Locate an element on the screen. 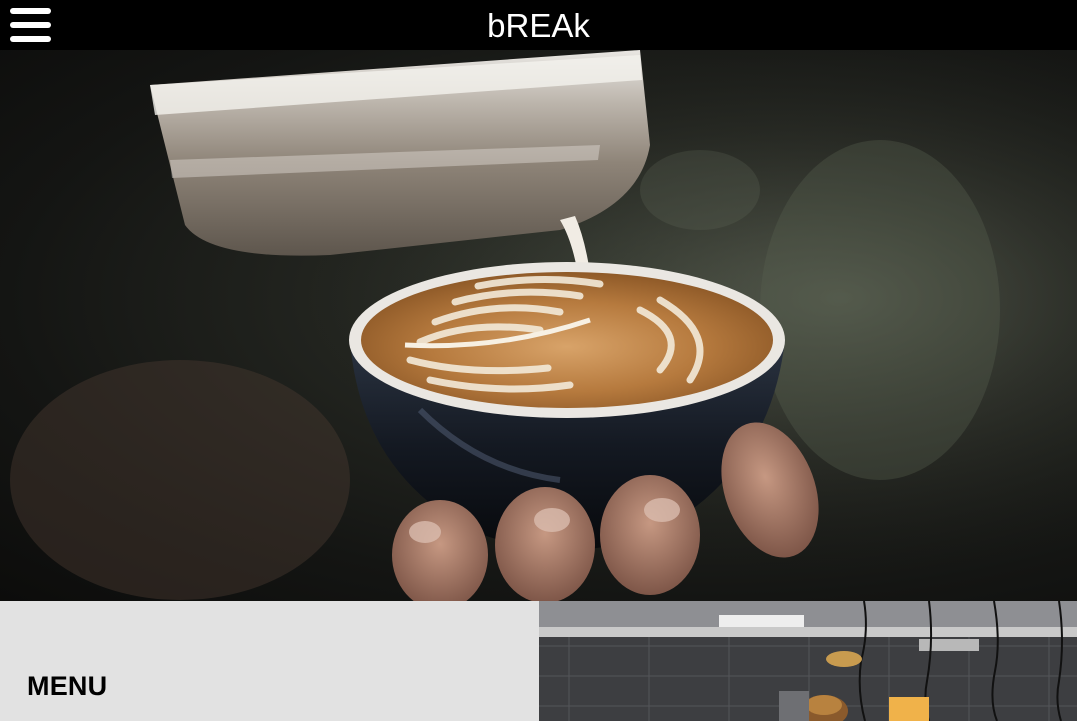 The height and width of the screenshot is (721, 1077). kitchen-counter-illustration is located at coordinates (808, 661).